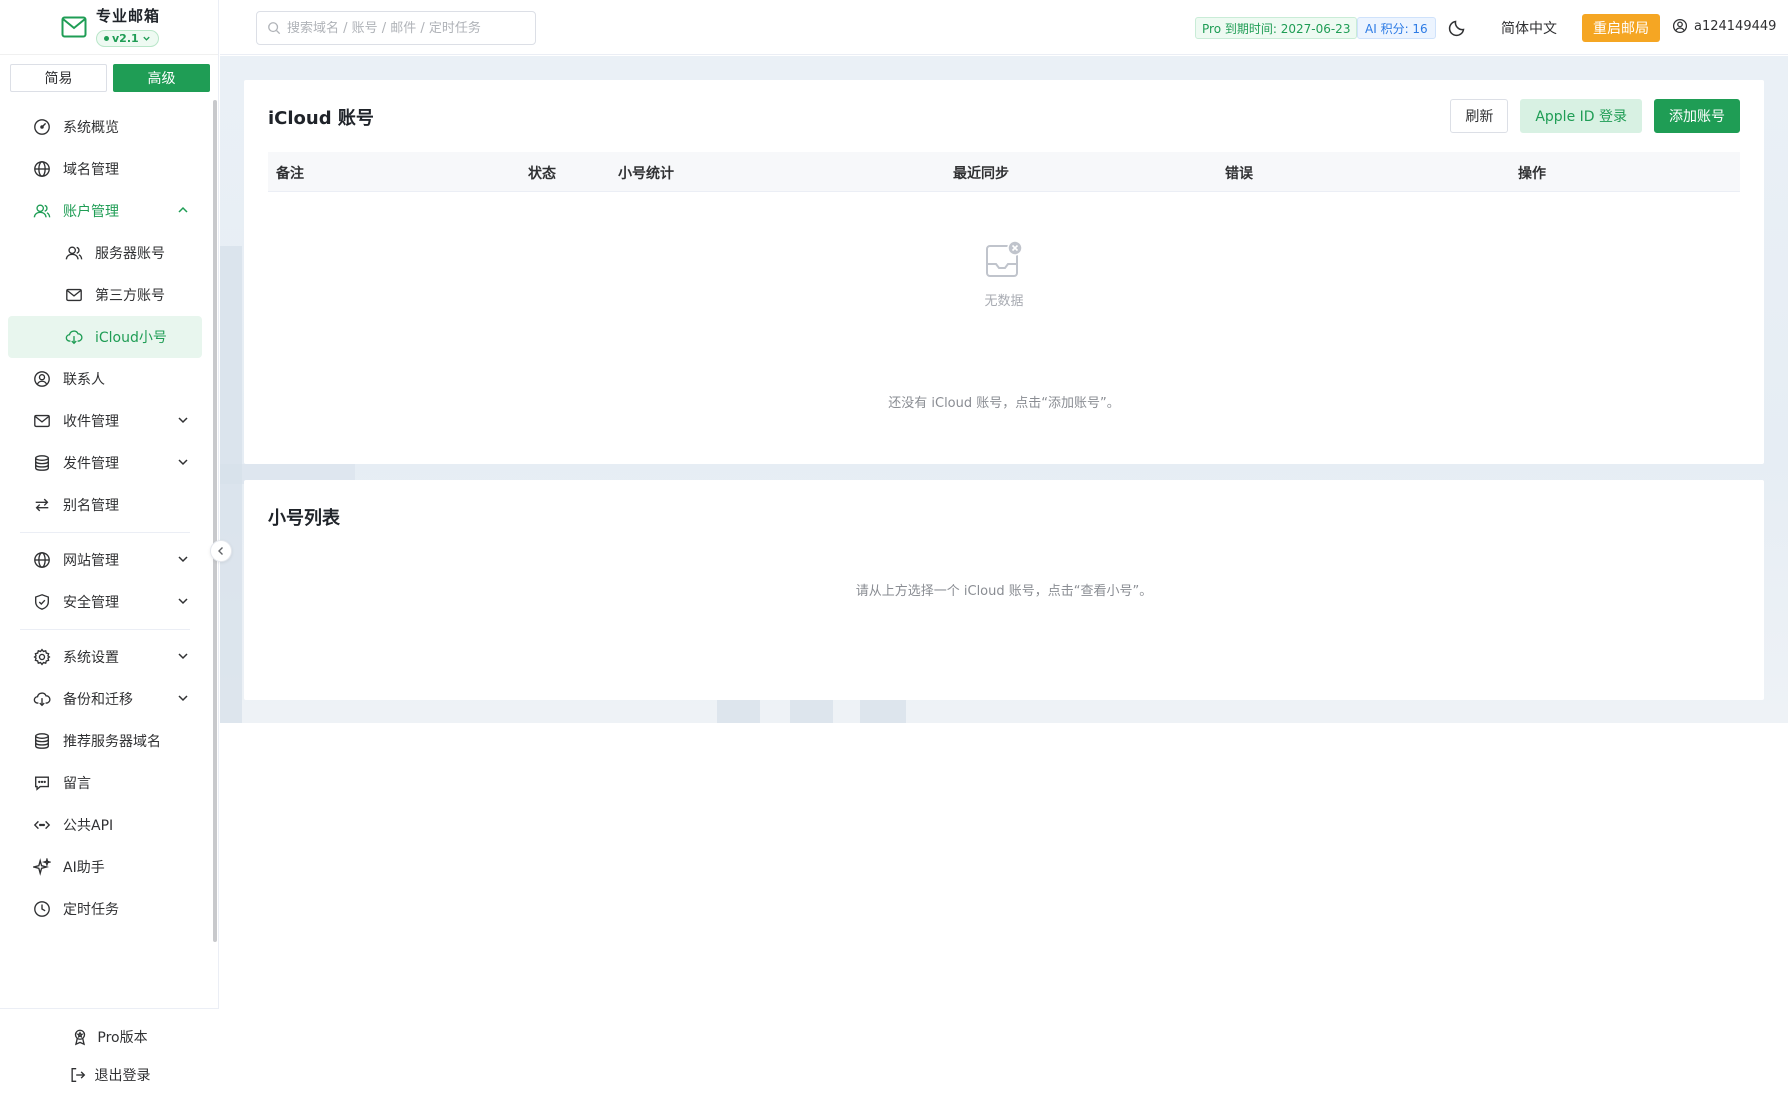 The height and width of the screenshot is (1103, 1788). I want to click on sidebar-item-label: AI助手, so click(84, 868).